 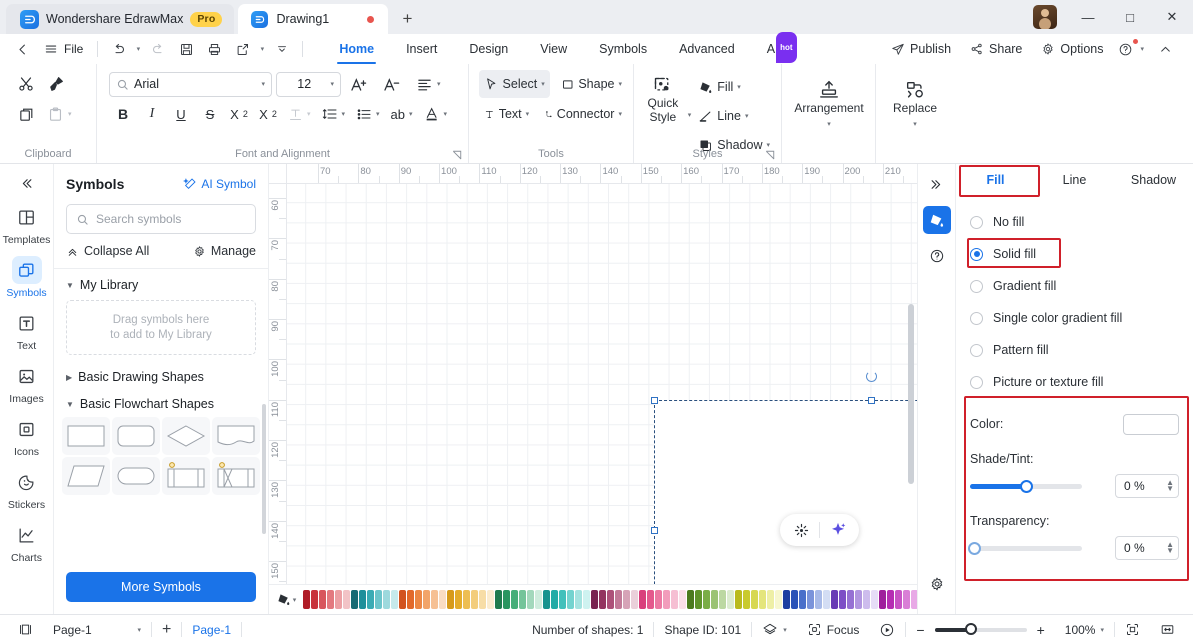 What do you see at coordinates (56, 84) in the screenshot?
I see `format-painter-button` at bounding box center [56, 84].